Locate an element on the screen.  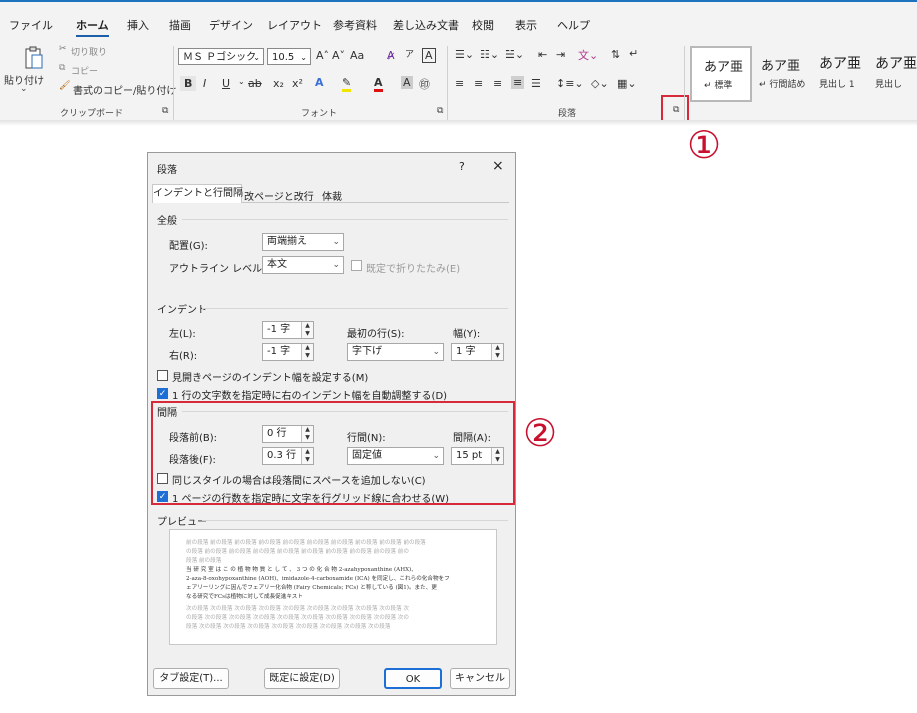
increase-indent-icon: ⇥ is located at coordinates (560, 54).